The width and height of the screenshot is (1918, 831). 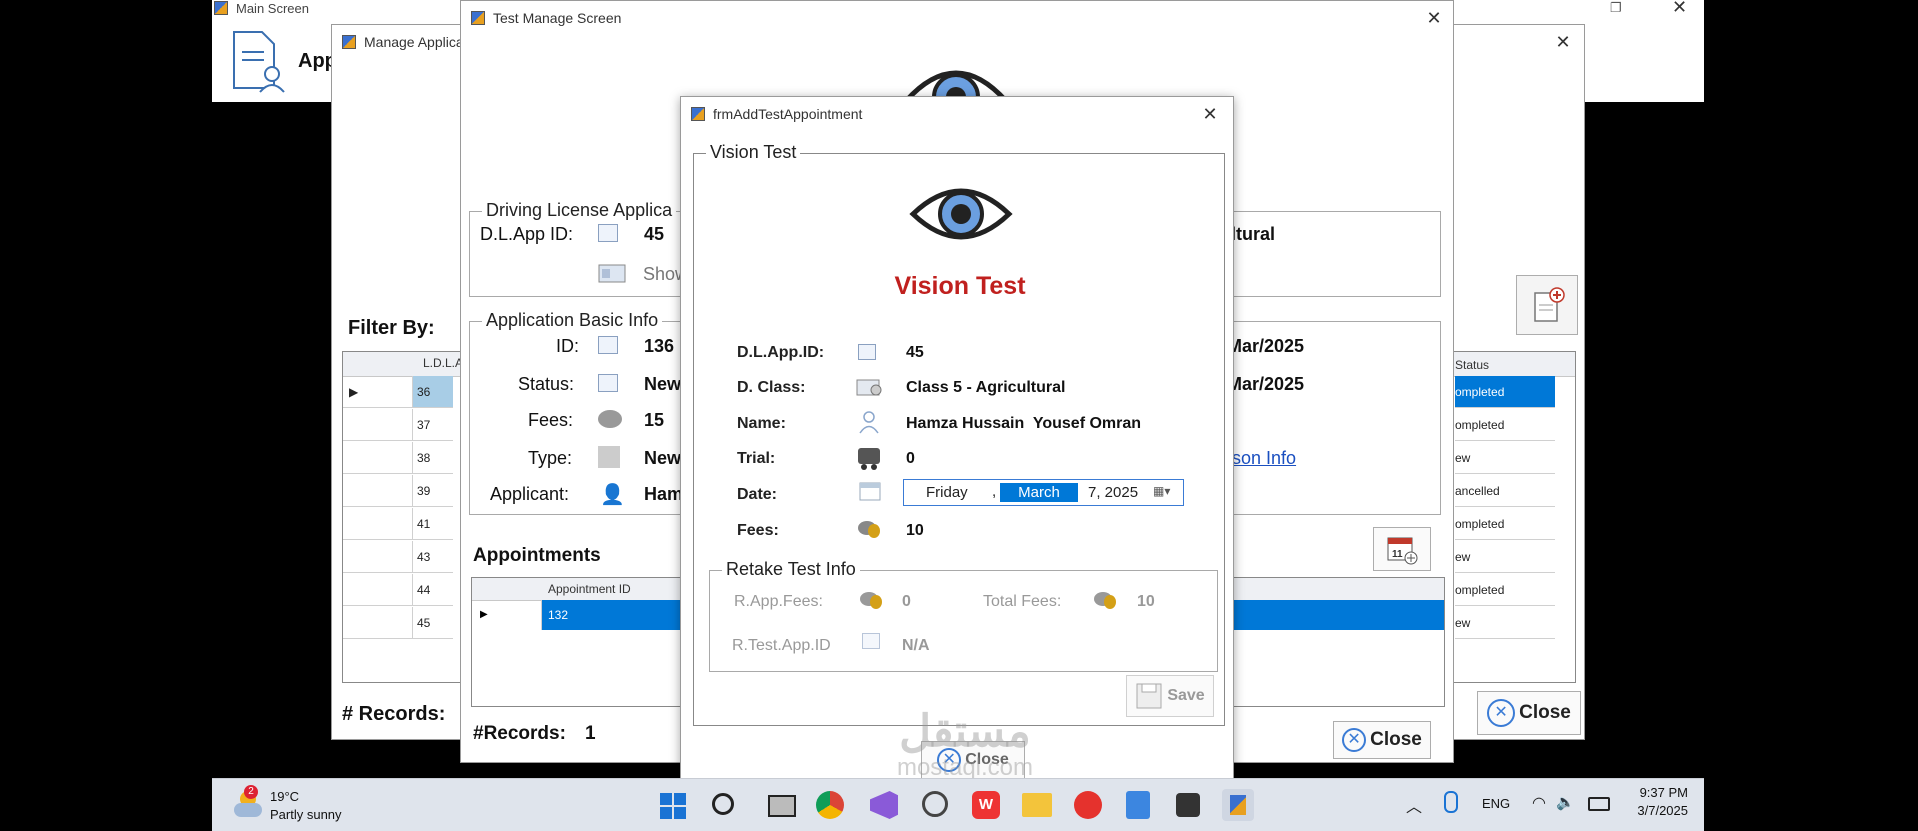 What do you see at coordinates (965, 746) in the screenshot?
I see `mostaql-watermark: مستقل mostaql.com` at bounding box center [965, 746].